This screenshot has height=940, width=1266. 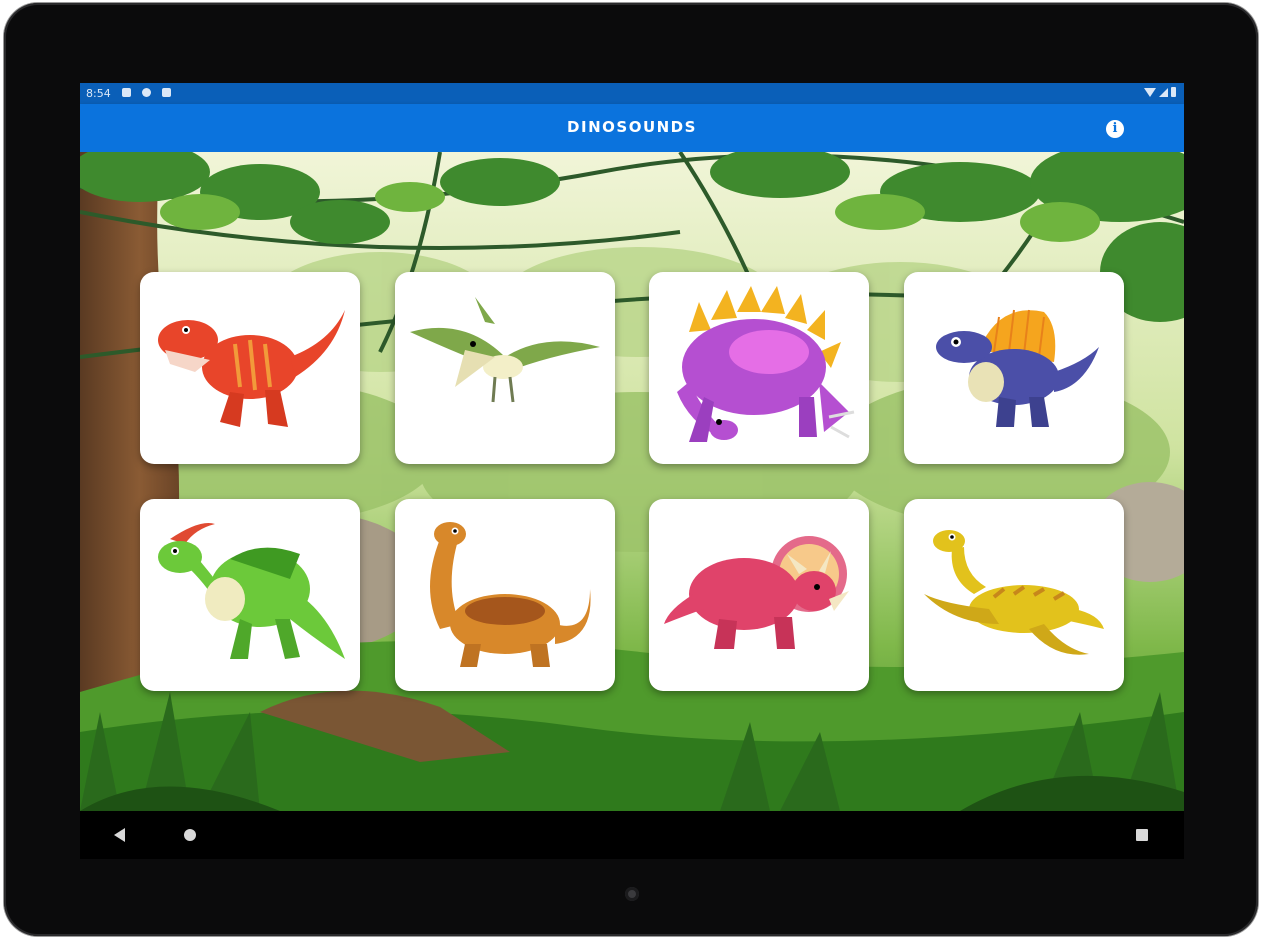 I want to click on tyrannosaurus-icon, so click(x=251, y=368).